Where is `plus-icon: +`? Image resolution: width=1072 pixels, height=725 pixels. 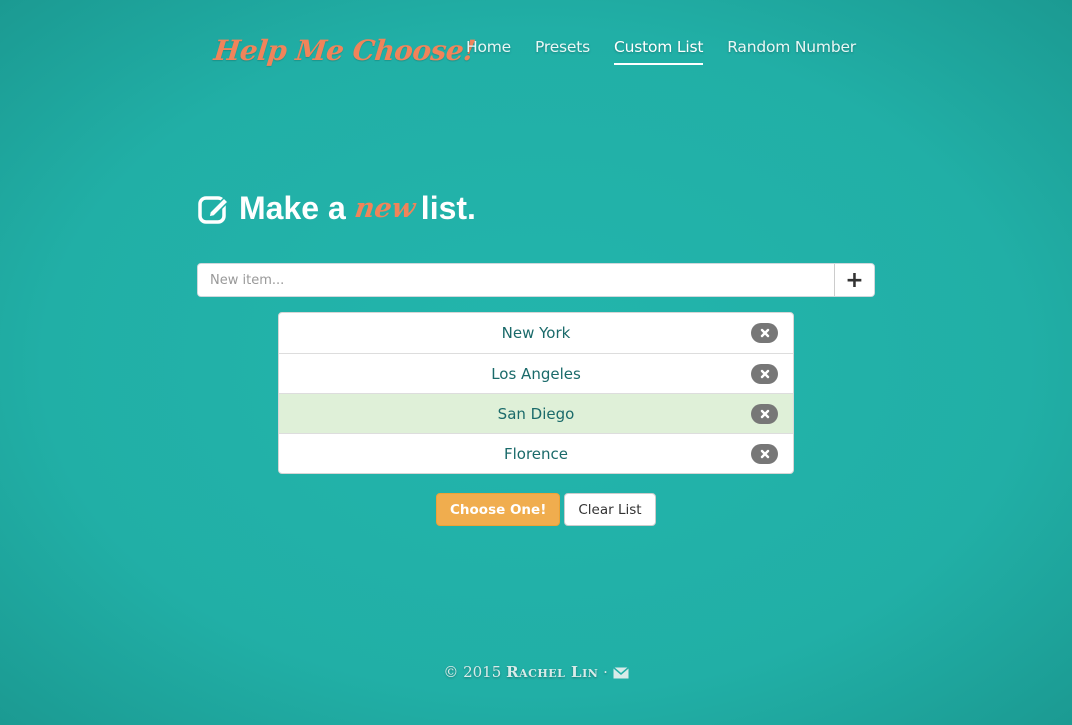
plus-icon: + is located at coordinates (854, 280).